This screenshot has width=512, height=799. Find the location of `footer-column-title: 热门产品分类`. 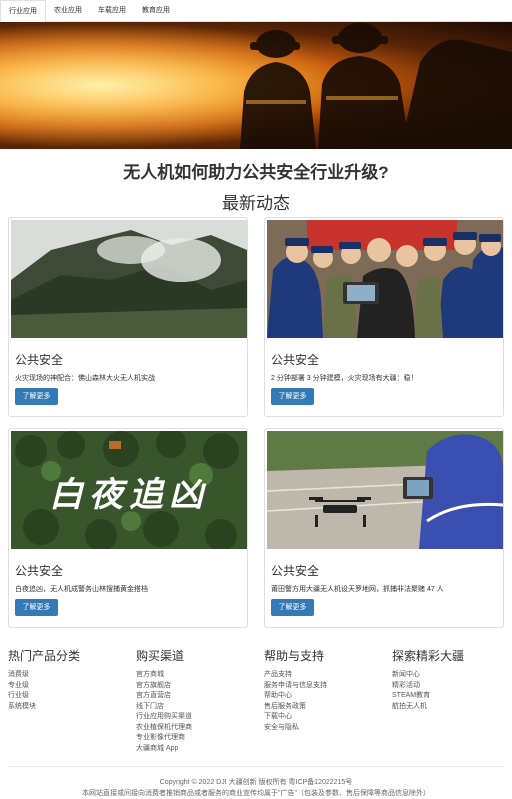

footer-column-title: 热门产品分类 is located at coordinates (44, 656).